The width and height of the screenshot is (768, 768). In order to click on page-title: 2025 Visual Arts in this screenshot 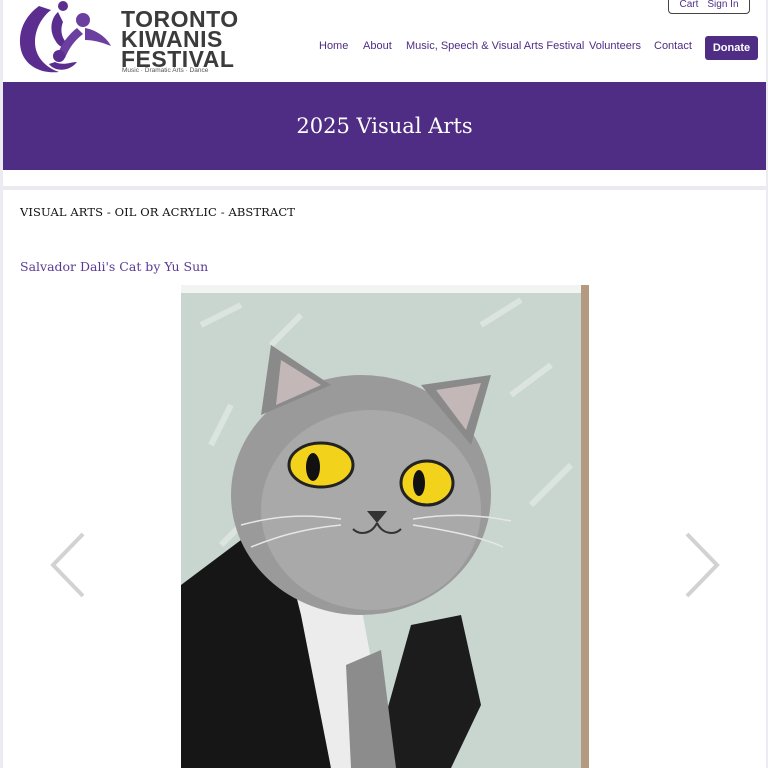, I will do `click(384, 126)`.